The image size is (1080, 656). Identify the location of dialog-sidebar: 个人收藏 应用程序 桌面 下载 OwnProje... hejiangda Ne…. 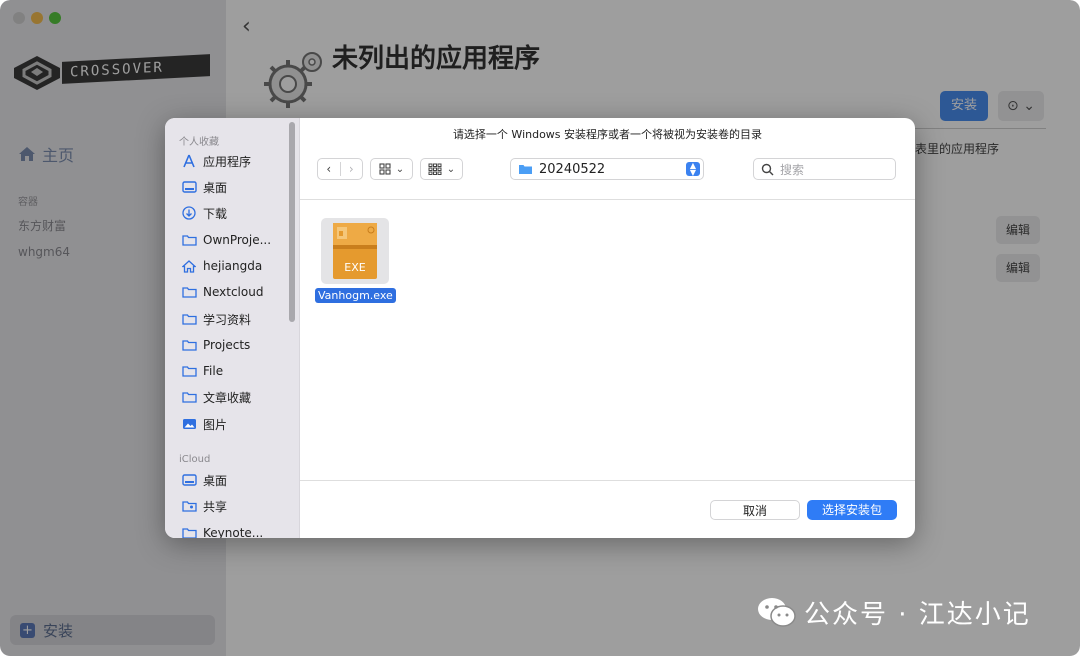
(232, 328).